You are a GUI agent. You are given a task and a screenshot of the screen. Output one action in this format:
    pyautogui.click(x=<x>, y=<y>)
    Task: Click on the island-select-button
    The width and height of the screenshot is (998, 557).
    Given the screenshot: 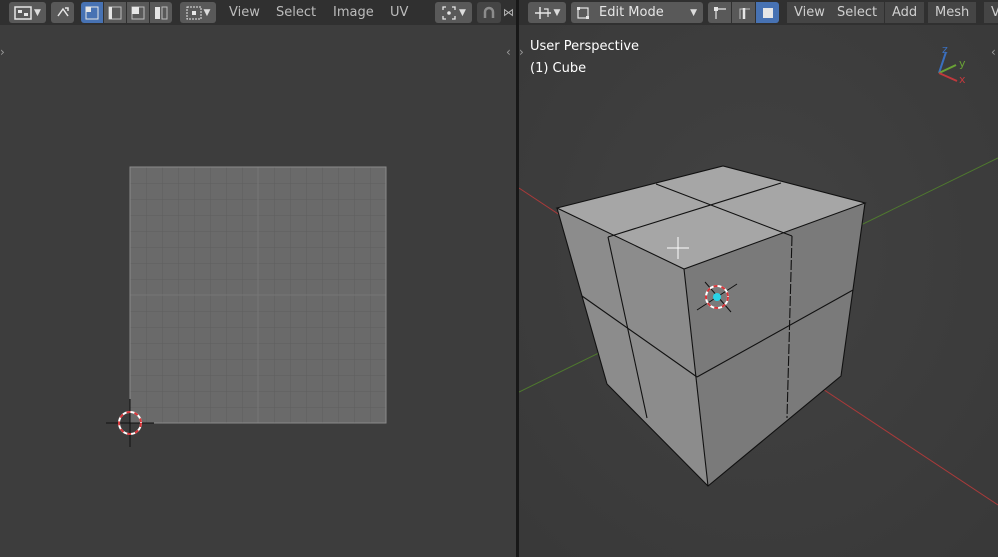 What is the action you would take?
    pyautogui.click(x=161, y=12)
    